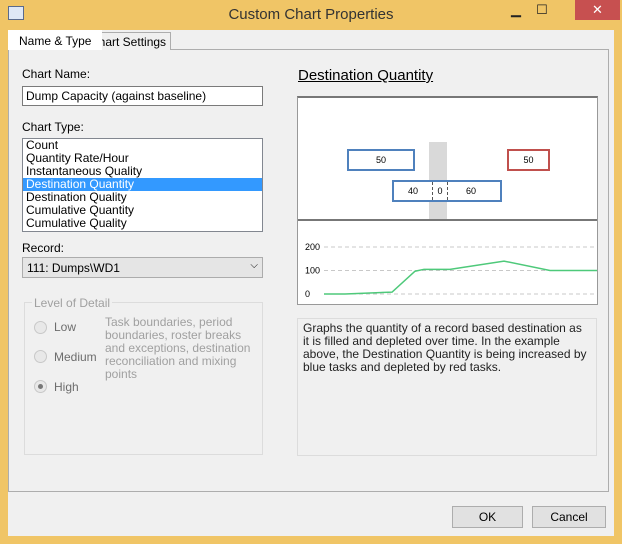 This screenshot has height=544, width=622. What do you see at coordinates (312, 271) in the screenshot?
I see `y-tick-label: 100` at bounding box center [312, 271].